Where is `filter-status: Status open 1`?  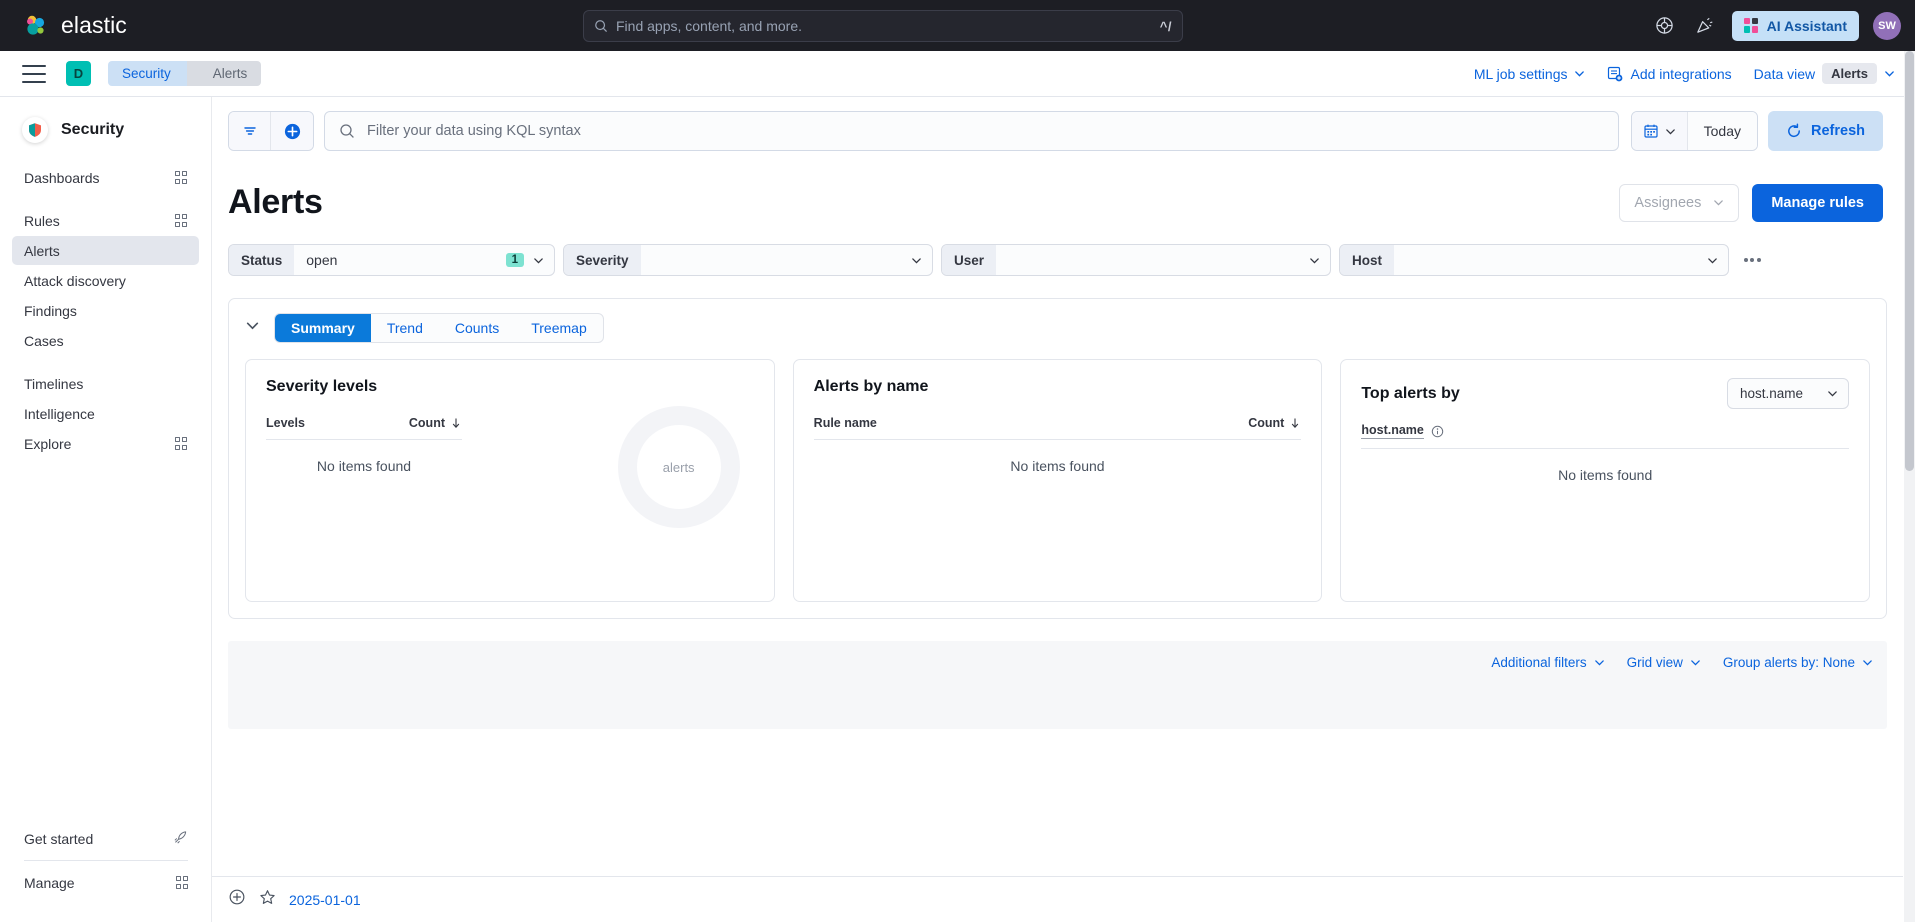 filter-status: Status open 1 is located at coordinates (391, 260).